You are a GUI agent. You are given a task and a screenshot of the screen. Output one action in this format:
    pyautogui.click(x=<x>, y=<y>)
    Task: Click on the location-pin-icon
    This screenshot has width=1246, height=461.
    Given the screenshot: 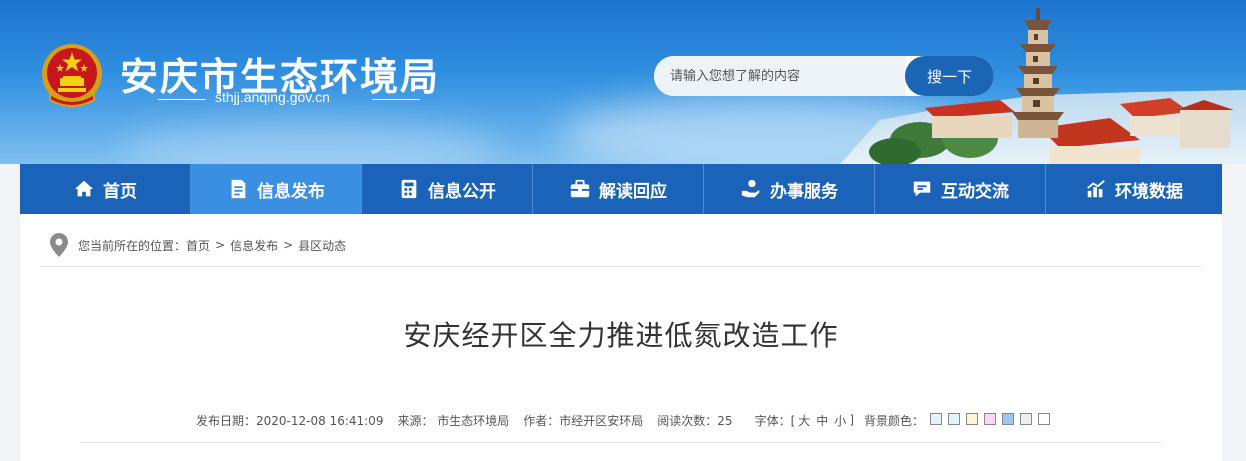 What is the action you would take?
    pyautogui.click(x=59, y=245)
    